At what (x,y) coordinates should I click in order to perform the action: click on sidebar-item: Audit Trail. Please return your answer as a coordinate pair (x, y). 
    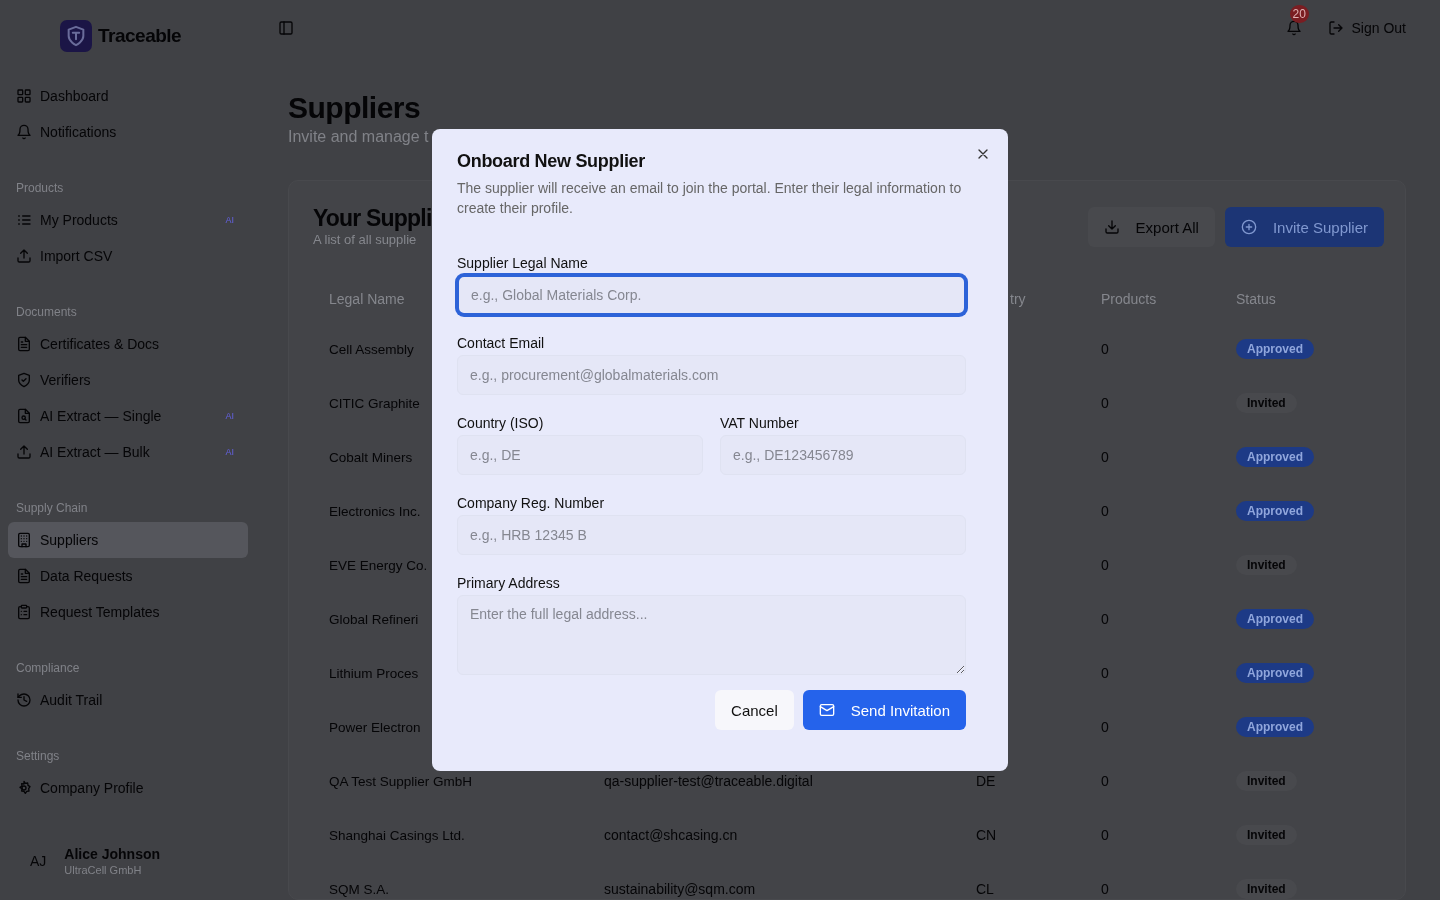
    Looking at the image, I should click on (128, 700).